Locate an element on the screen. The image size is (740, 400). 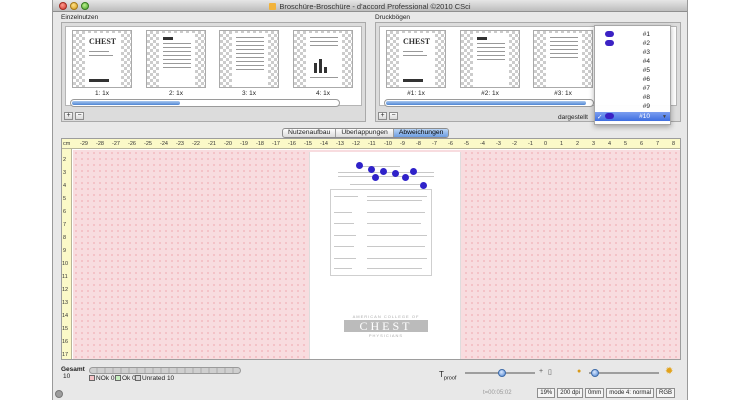
ruler-tick: -16 is located at coordinates (292, 144).